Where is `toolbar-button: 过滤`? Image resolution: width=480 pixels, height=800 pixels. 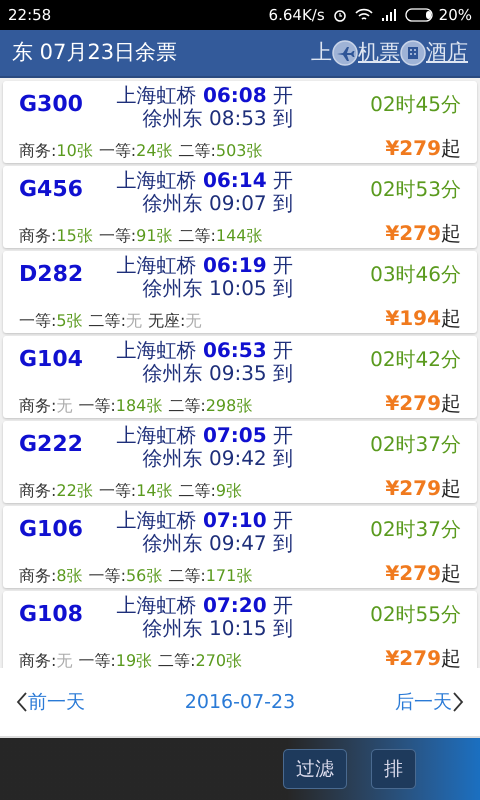
toolbar-button: 过滤 is located at coordinates (315, 769).